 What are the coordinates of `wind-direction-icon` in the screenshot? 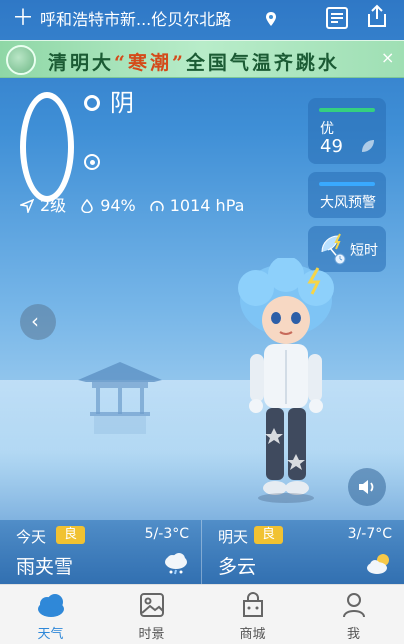 It's located at (27, 206).